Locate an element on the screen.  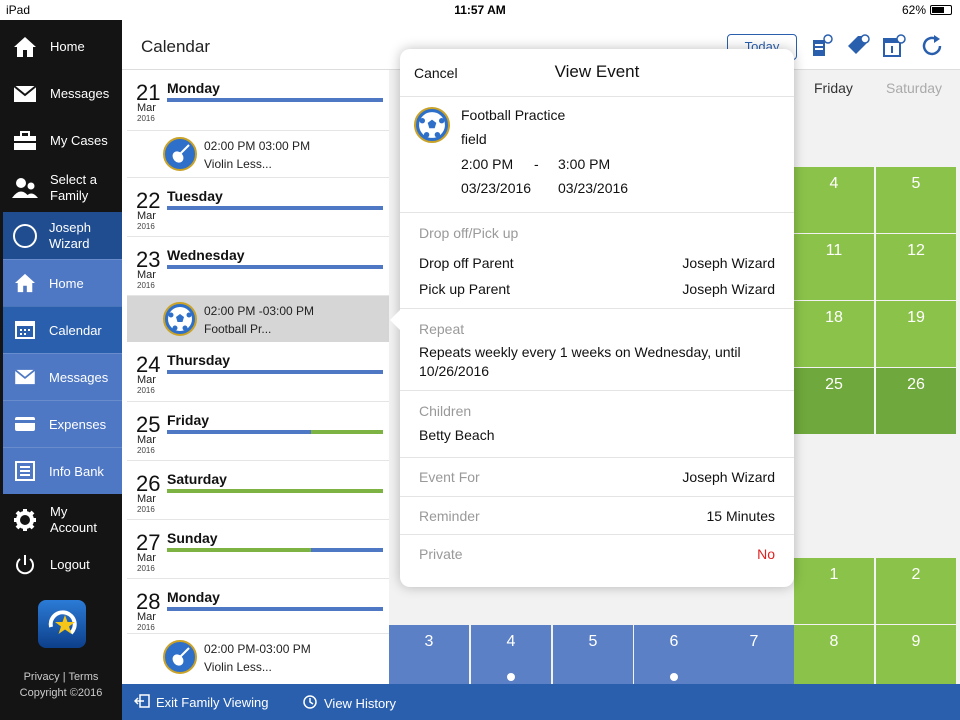
sidebar-item-select-family: Select a Family is located at coordinates (61, 187).